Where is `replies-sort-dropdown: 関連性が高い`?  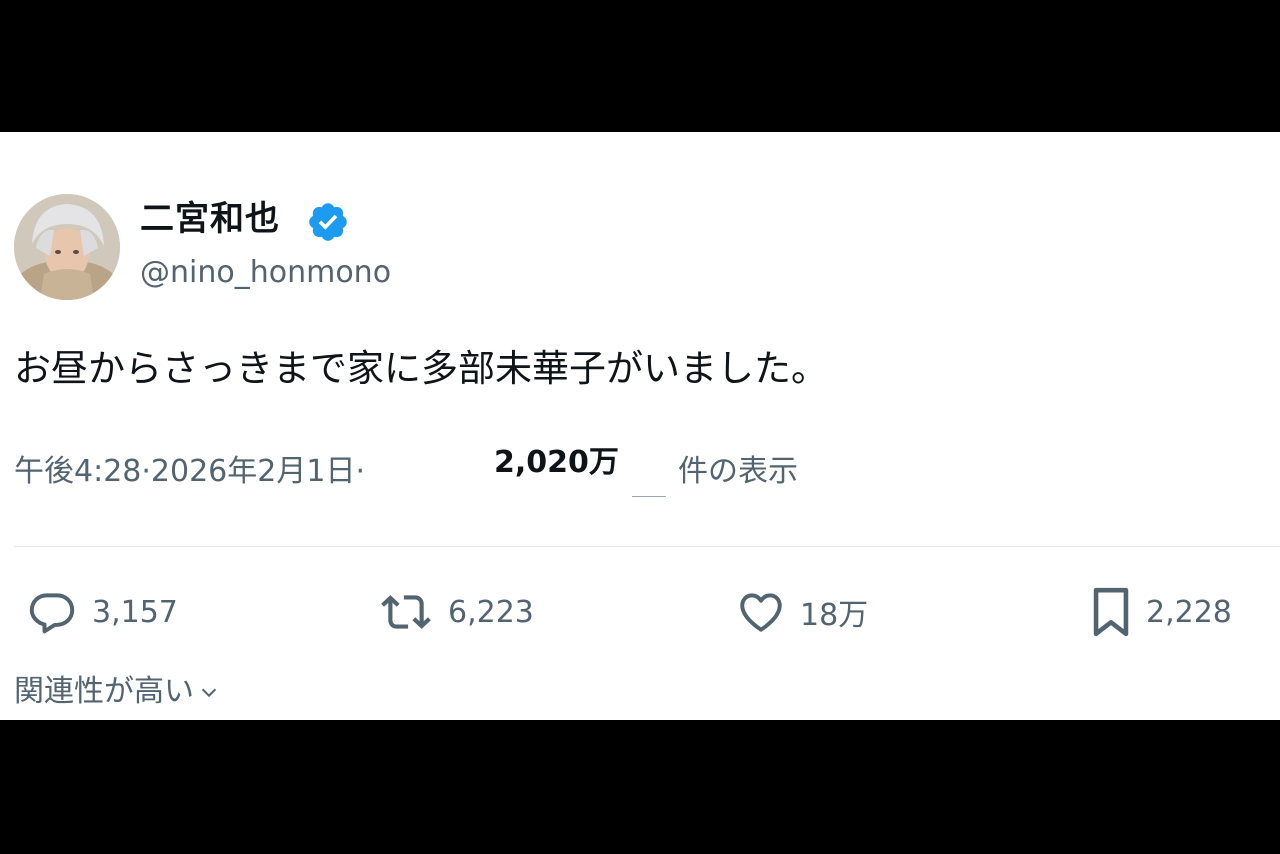 replies-sort-dropdown: 関連性が高い is located at coordinates (117, 692).